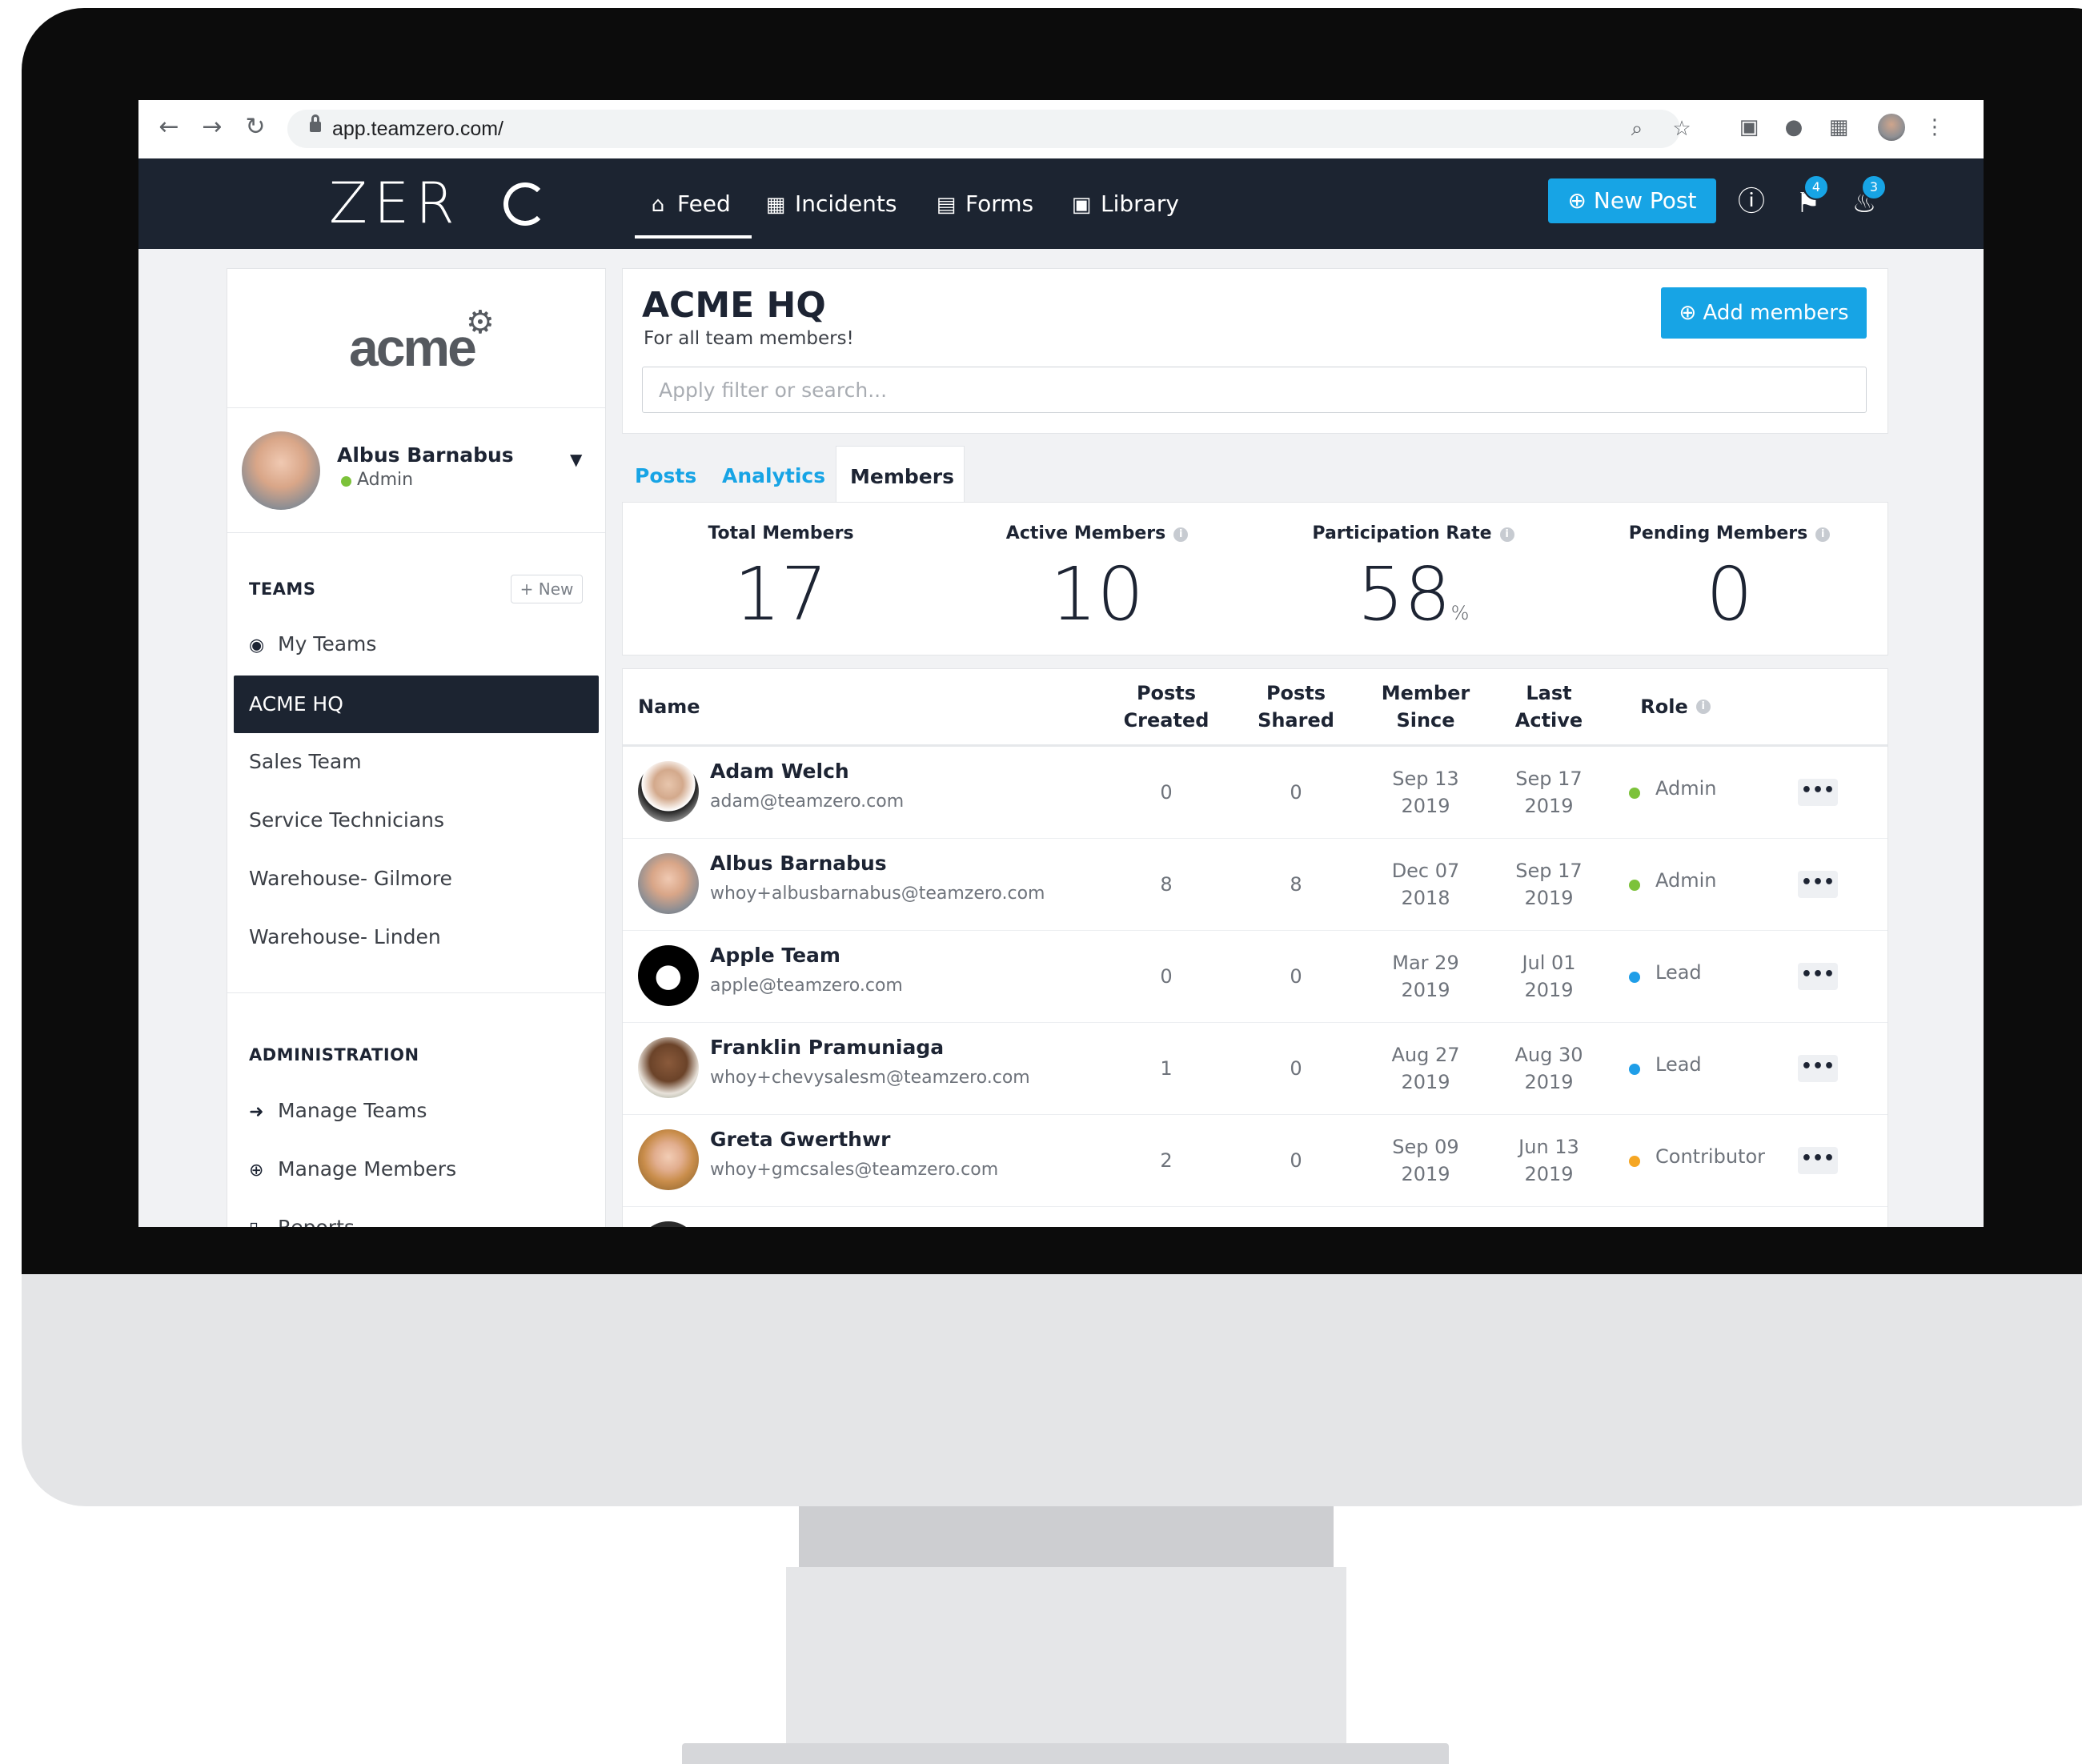 Image resolution: width=2082 pixels, height=1764 pixels. What do you see at coordinates (1935, 127) in the screenshot?
I see `browser-menu-icon: ⋮` at bounding box center [1935, 127].